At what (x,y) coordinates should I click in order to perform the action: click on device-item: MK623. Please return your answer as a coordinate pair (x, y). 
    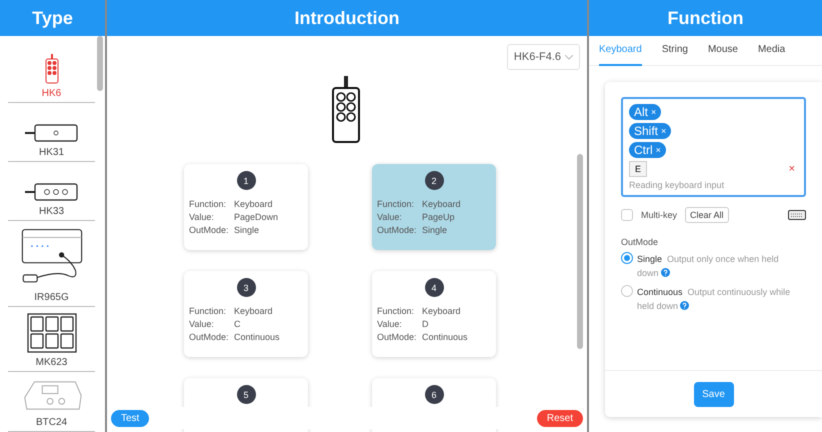
    Looking at the image, I should click on (51, 339).